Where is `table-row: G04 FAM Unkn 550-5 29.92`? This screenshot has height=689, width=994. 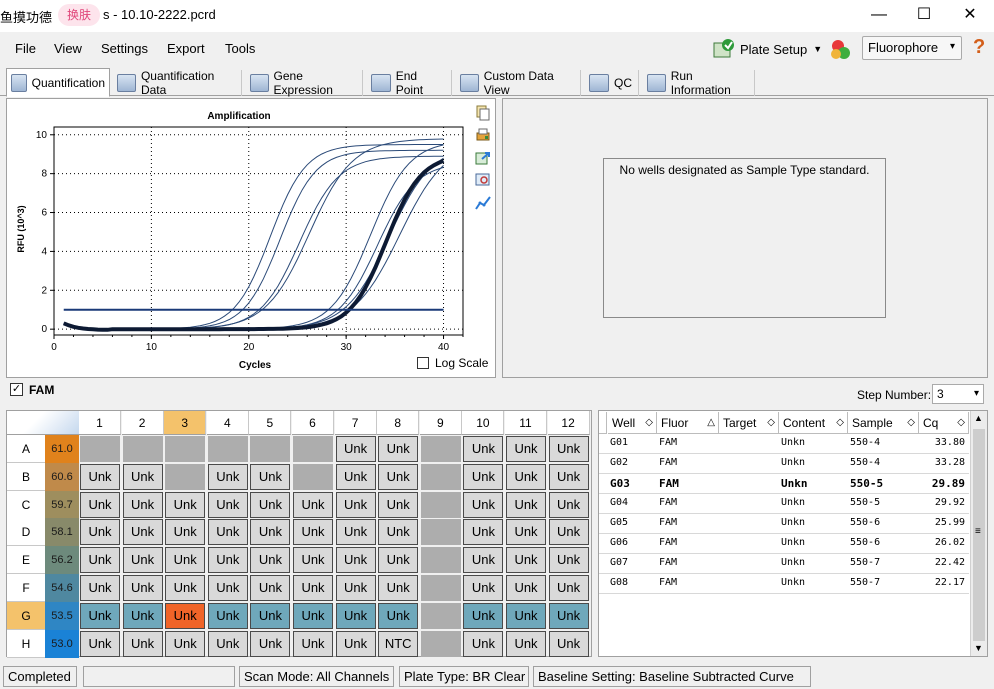 table-row: G04 FAM Unkn 550-5 29.92 is located at coordinates (784, 504).